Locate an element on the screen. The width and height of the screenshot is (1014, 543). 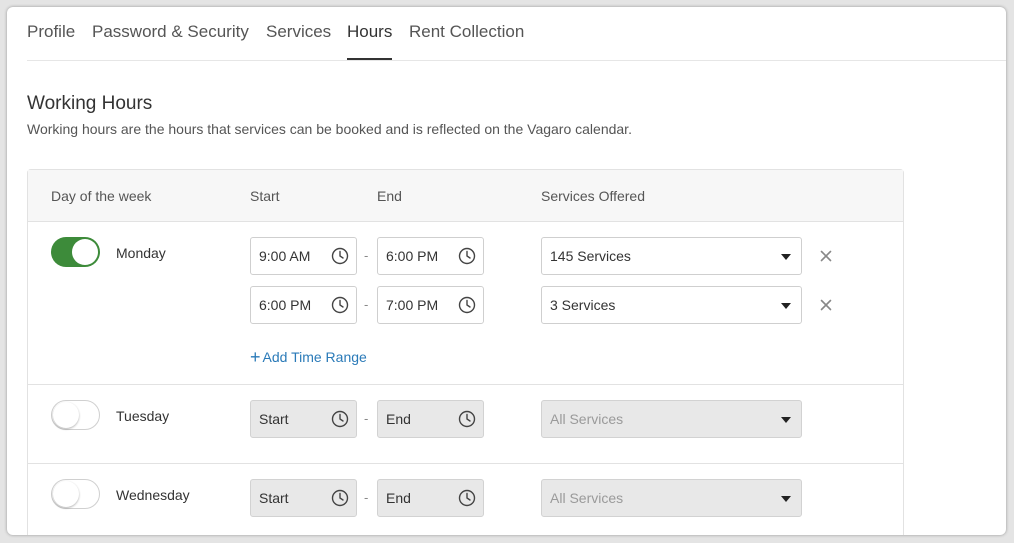
page-title: Working Hours is located at coordinates (90, 103).